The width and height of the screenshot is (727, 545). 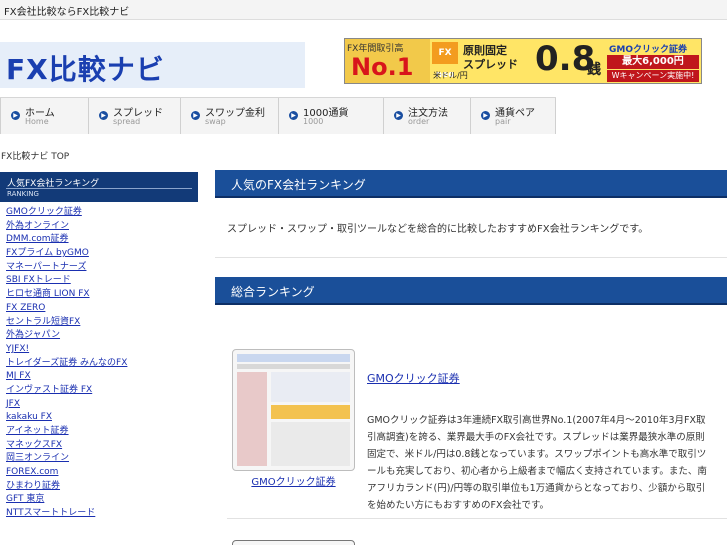 I want to click on nav-item-home: ▶ ホーム Home, so click(x=44, y=116).